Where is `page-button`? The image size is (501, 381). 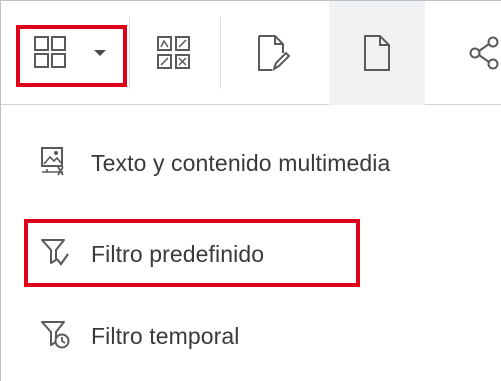
page-button is located at coordinates (377, 53).